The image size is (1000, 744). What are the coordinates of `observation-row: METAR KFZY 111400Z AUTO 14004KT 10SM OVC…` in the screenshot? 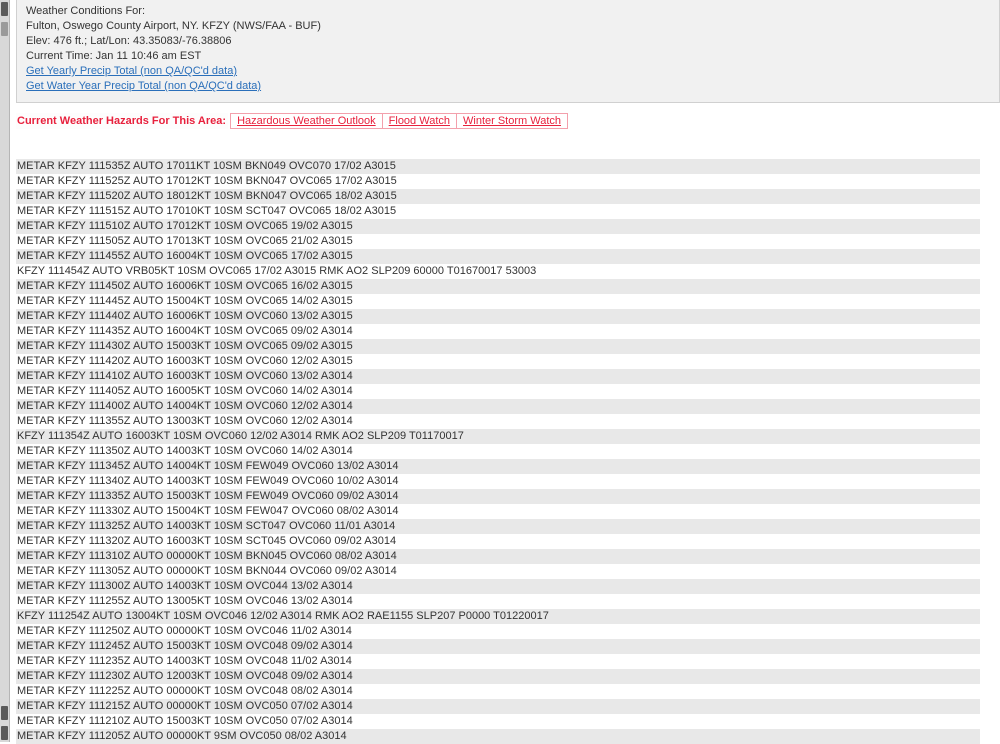 It's located at (498, 406).